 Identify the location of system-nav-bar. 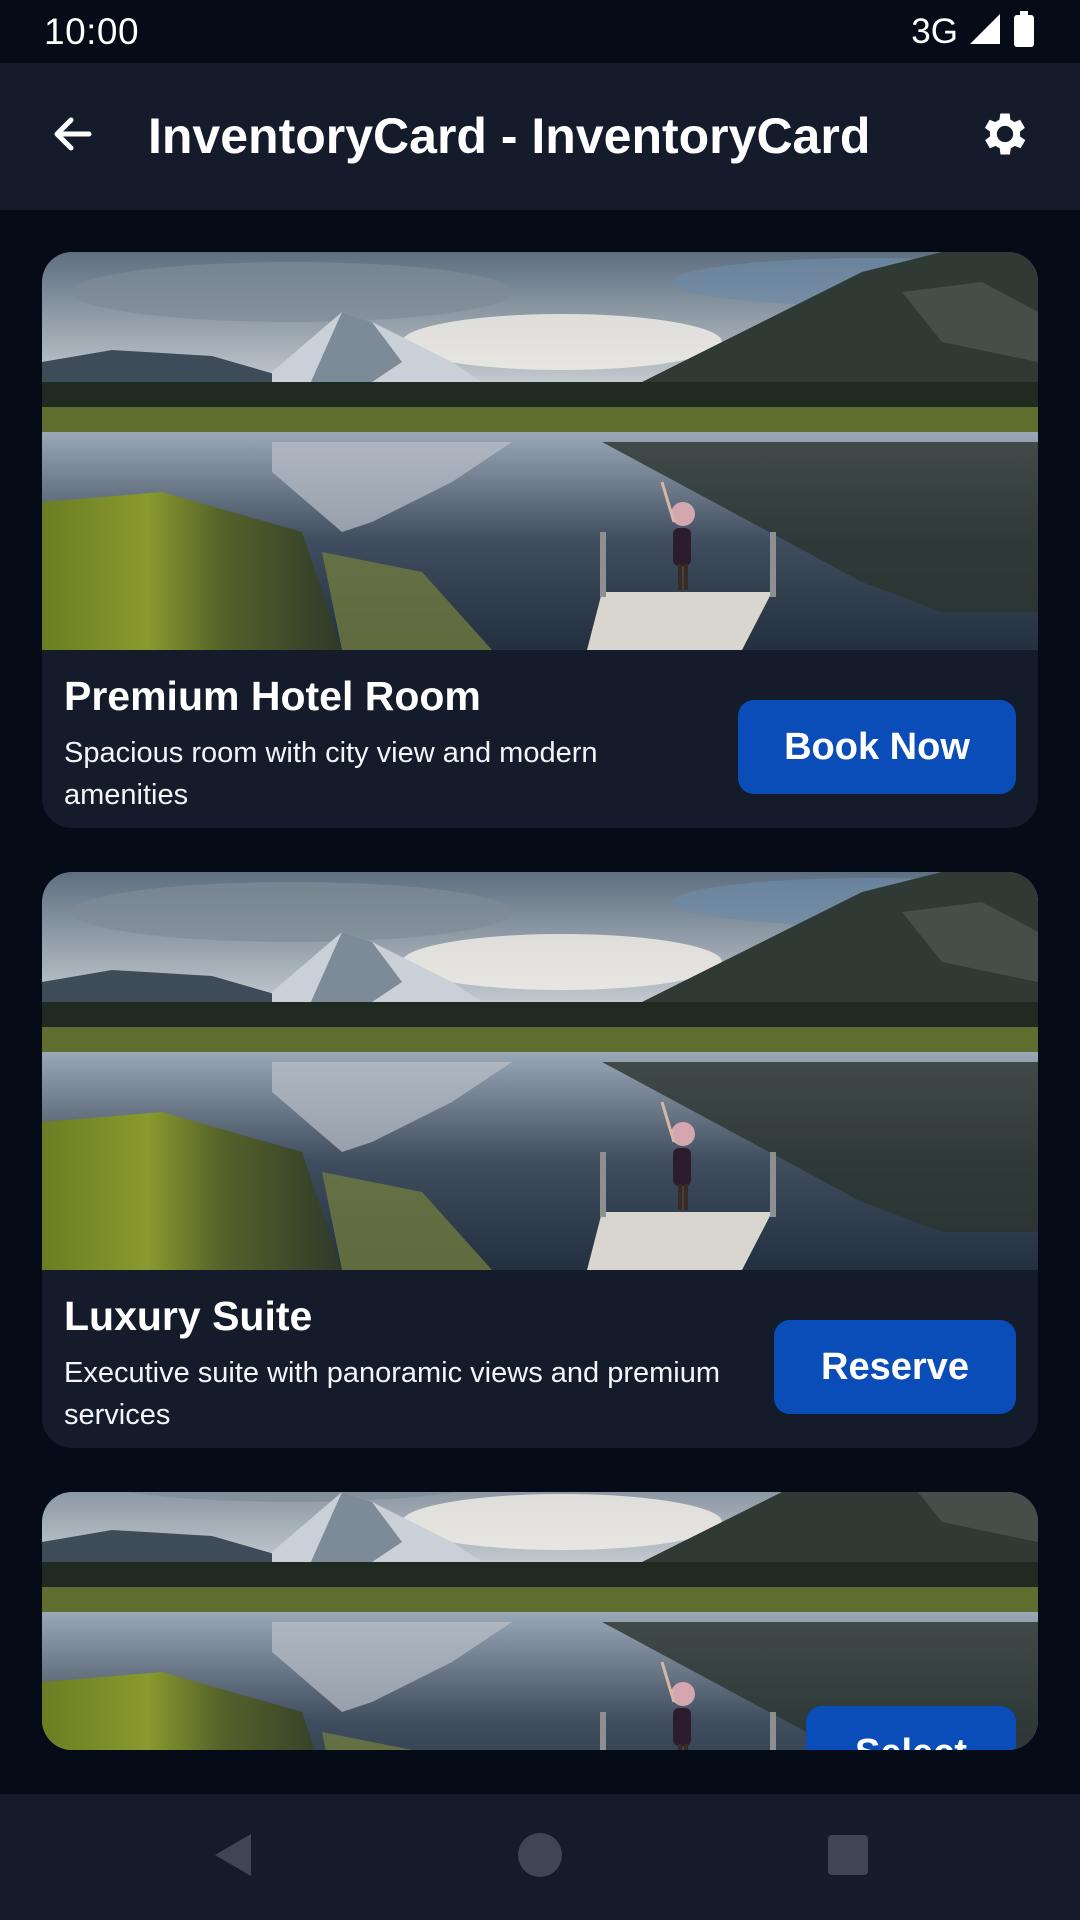
(540, 1857).